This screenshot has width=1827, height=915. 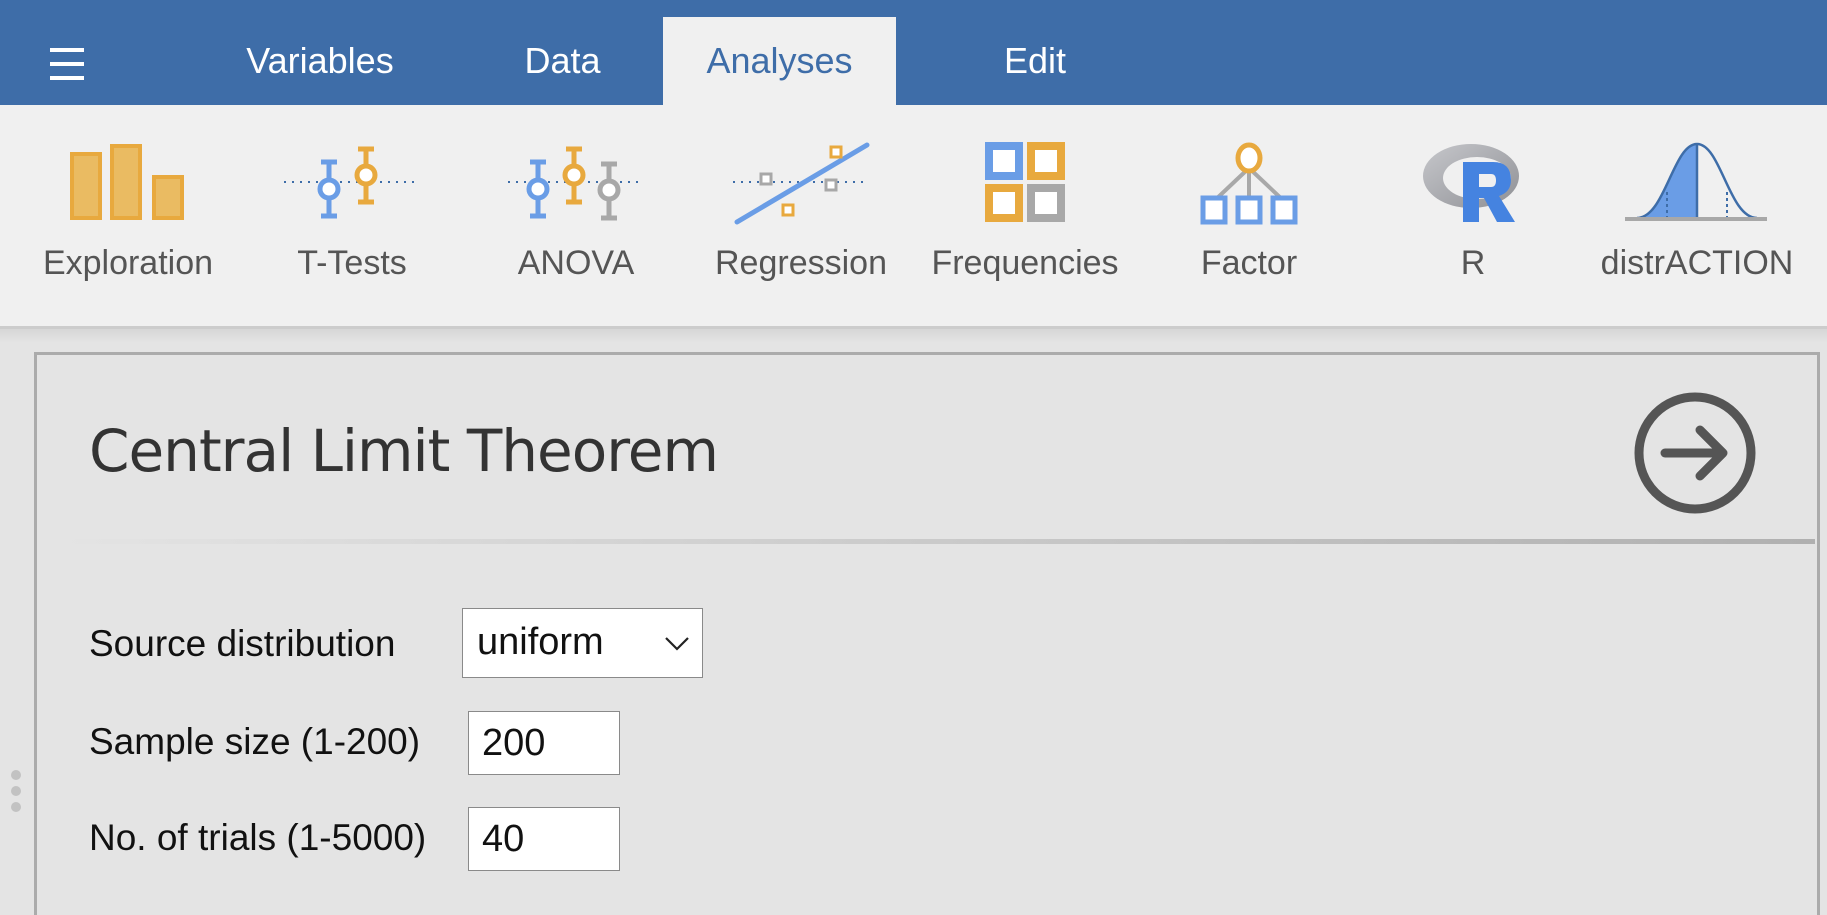 What do you see at coordinates (913, 52) in the screenshot?
I see `top-menu-bar: Variables Data Analyses Edit` at bounding box center [913, 52].